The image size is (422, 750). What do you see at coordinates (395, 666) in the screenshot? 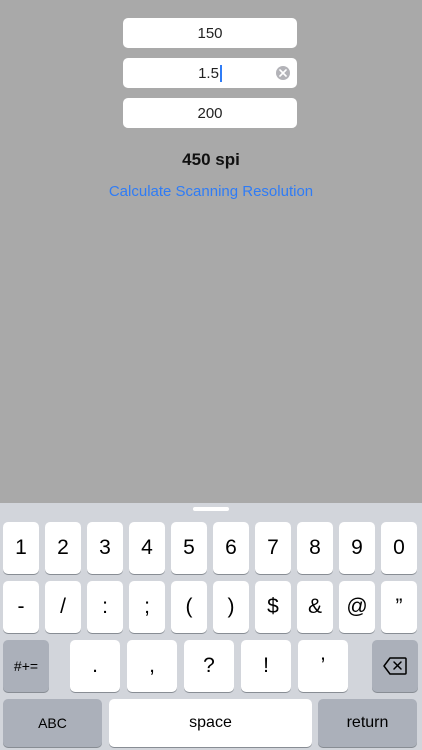
I see `backspace-icon` at bounding box center [395, 666].